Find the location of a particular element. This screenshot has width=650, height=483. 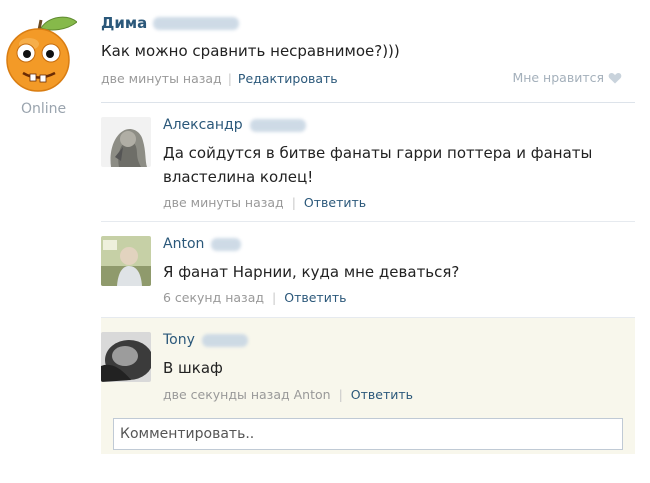

heart-icon is located at coordinates (615, 78).